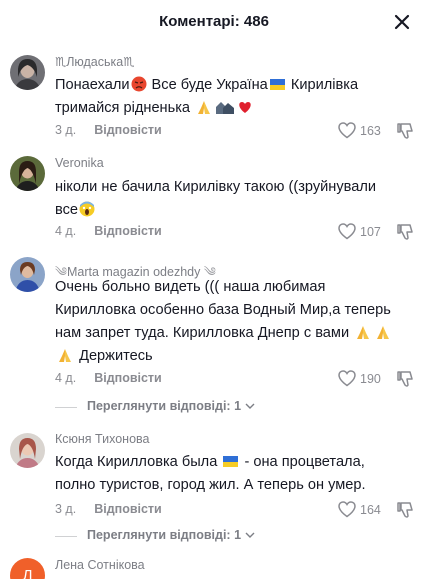 Image resolution: width=428 pixels, height=579 pixels. What do you see at coordinates (79, 163) in the screenshot?
I see `comment-username: Veronika` at bounding box center [79, 163].